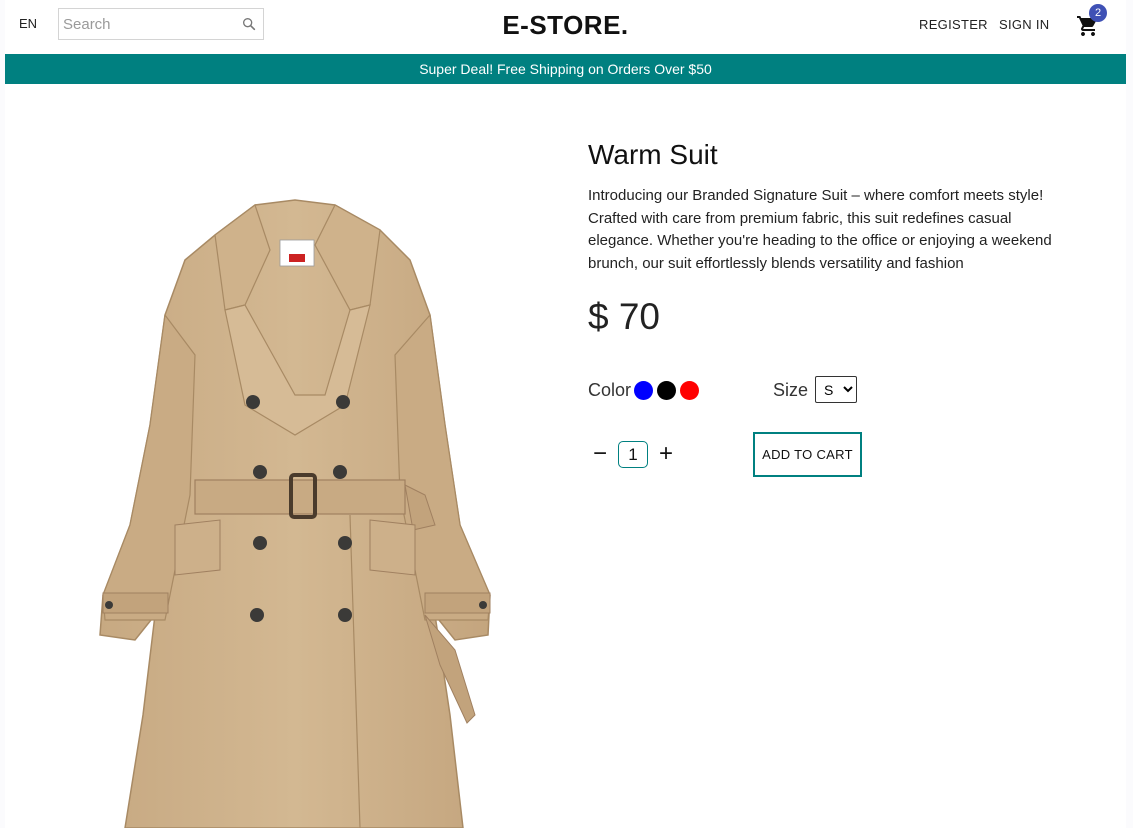 The image size is (1133, 828). Describe the element at coordinates (791, 390) in the screenshot. I see `size-label: Size` at that location.